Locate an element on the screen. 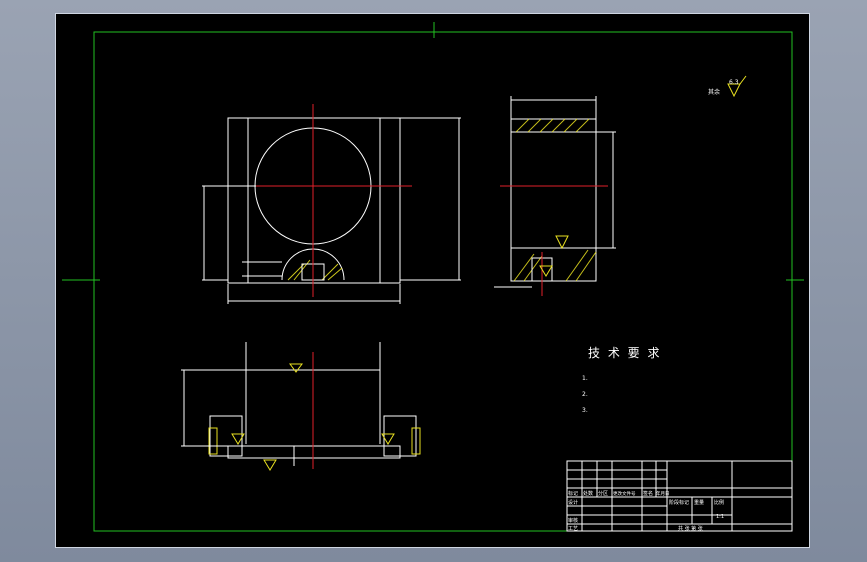  tb-weight: 重量 is located at coordinates (699, 502).